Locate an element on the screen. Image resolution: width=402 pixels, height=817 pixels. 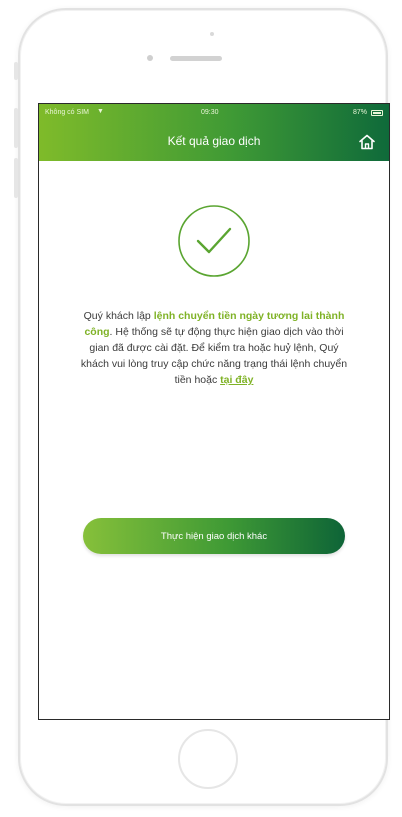
here-link: tại đây is located at coordinates (236, 380).